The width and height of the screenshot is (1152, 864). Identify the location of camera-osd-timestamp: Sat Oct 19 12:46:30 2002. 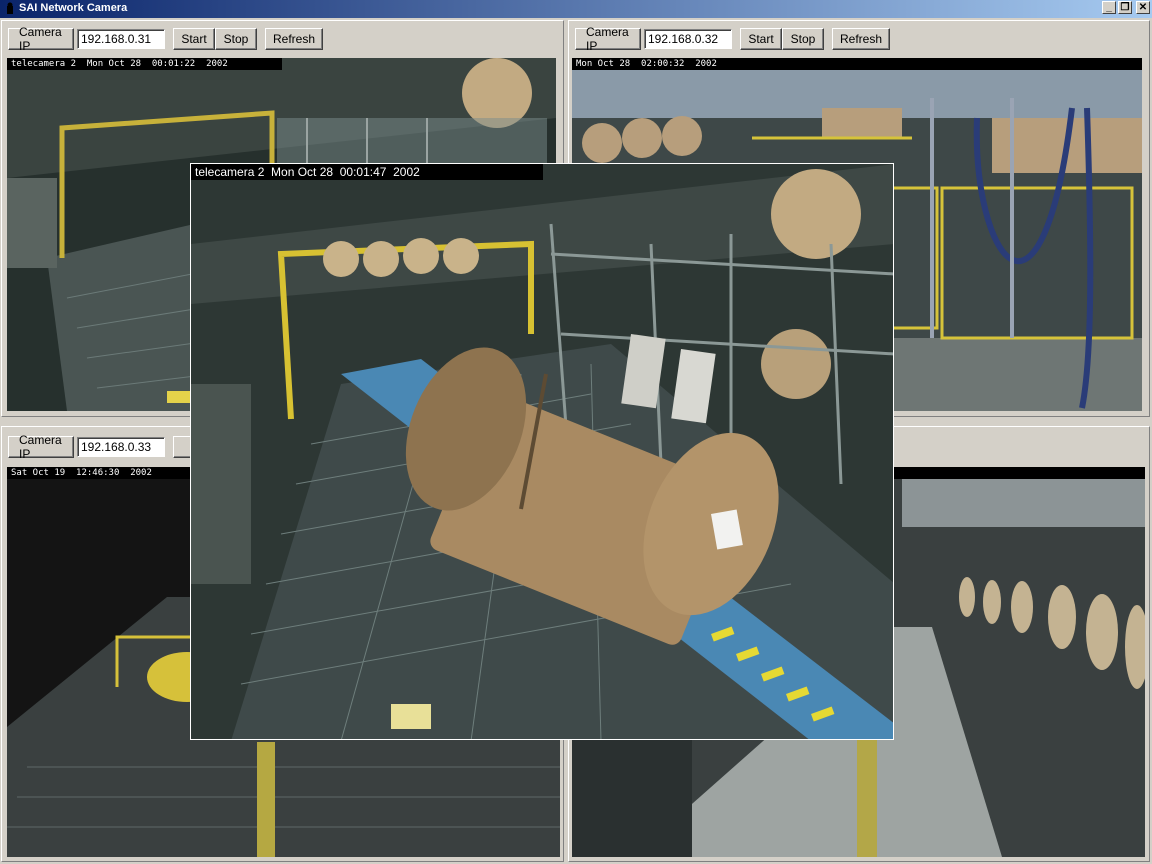
(99, 473).